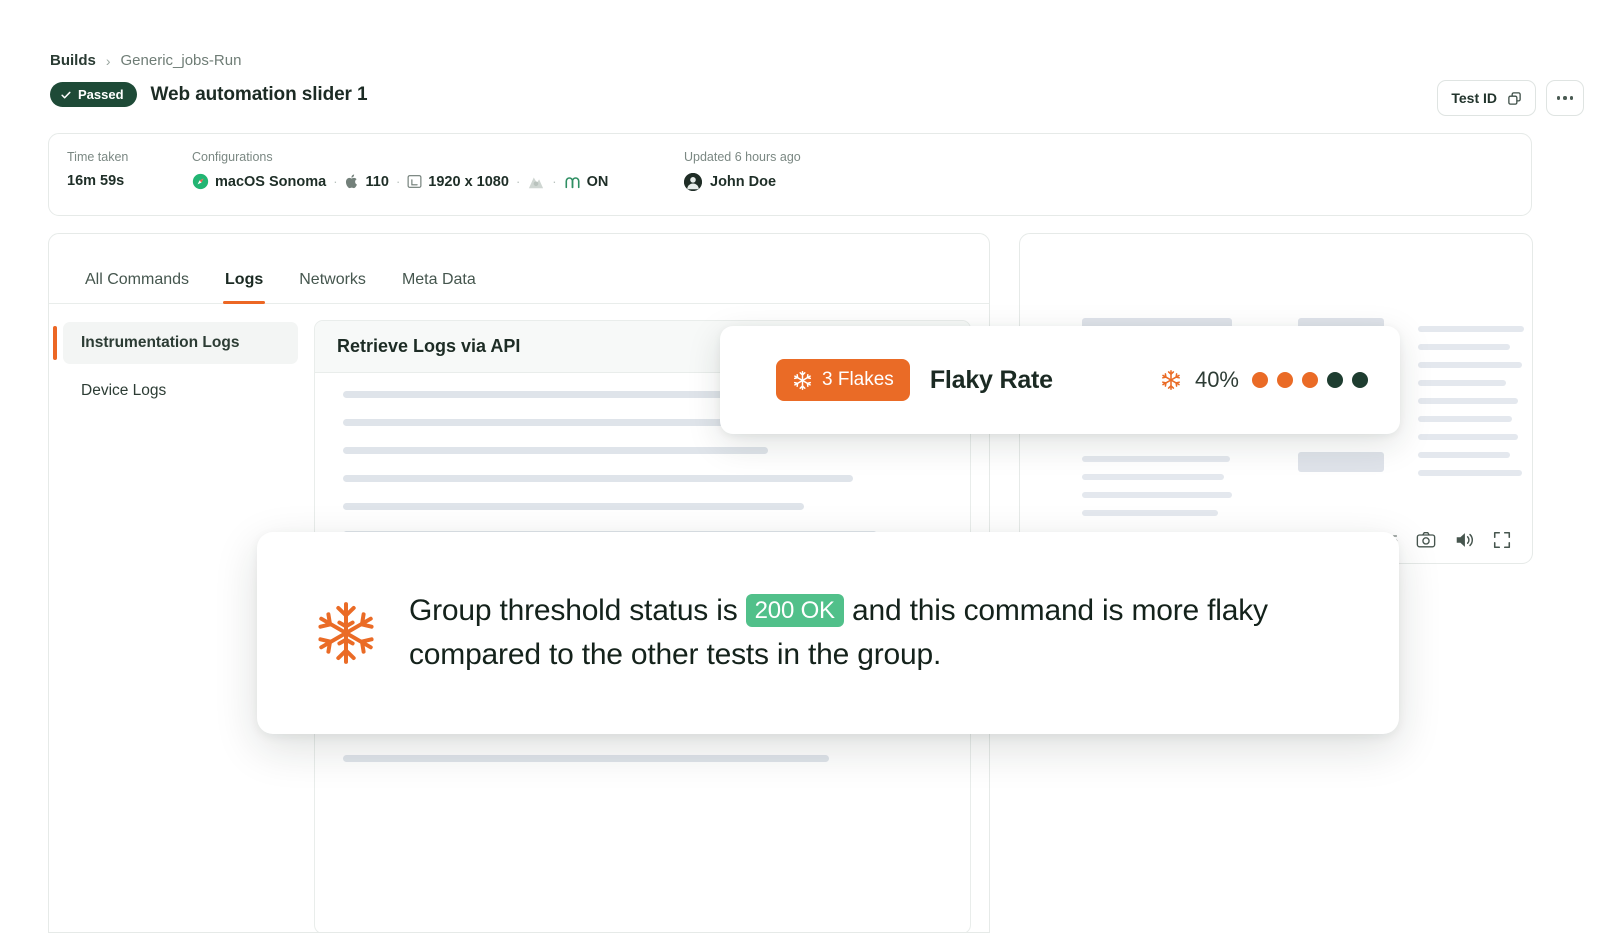 The height and width of the screenshot is (950, 1620). I want to click on more-options-button, so click(1565, 98).